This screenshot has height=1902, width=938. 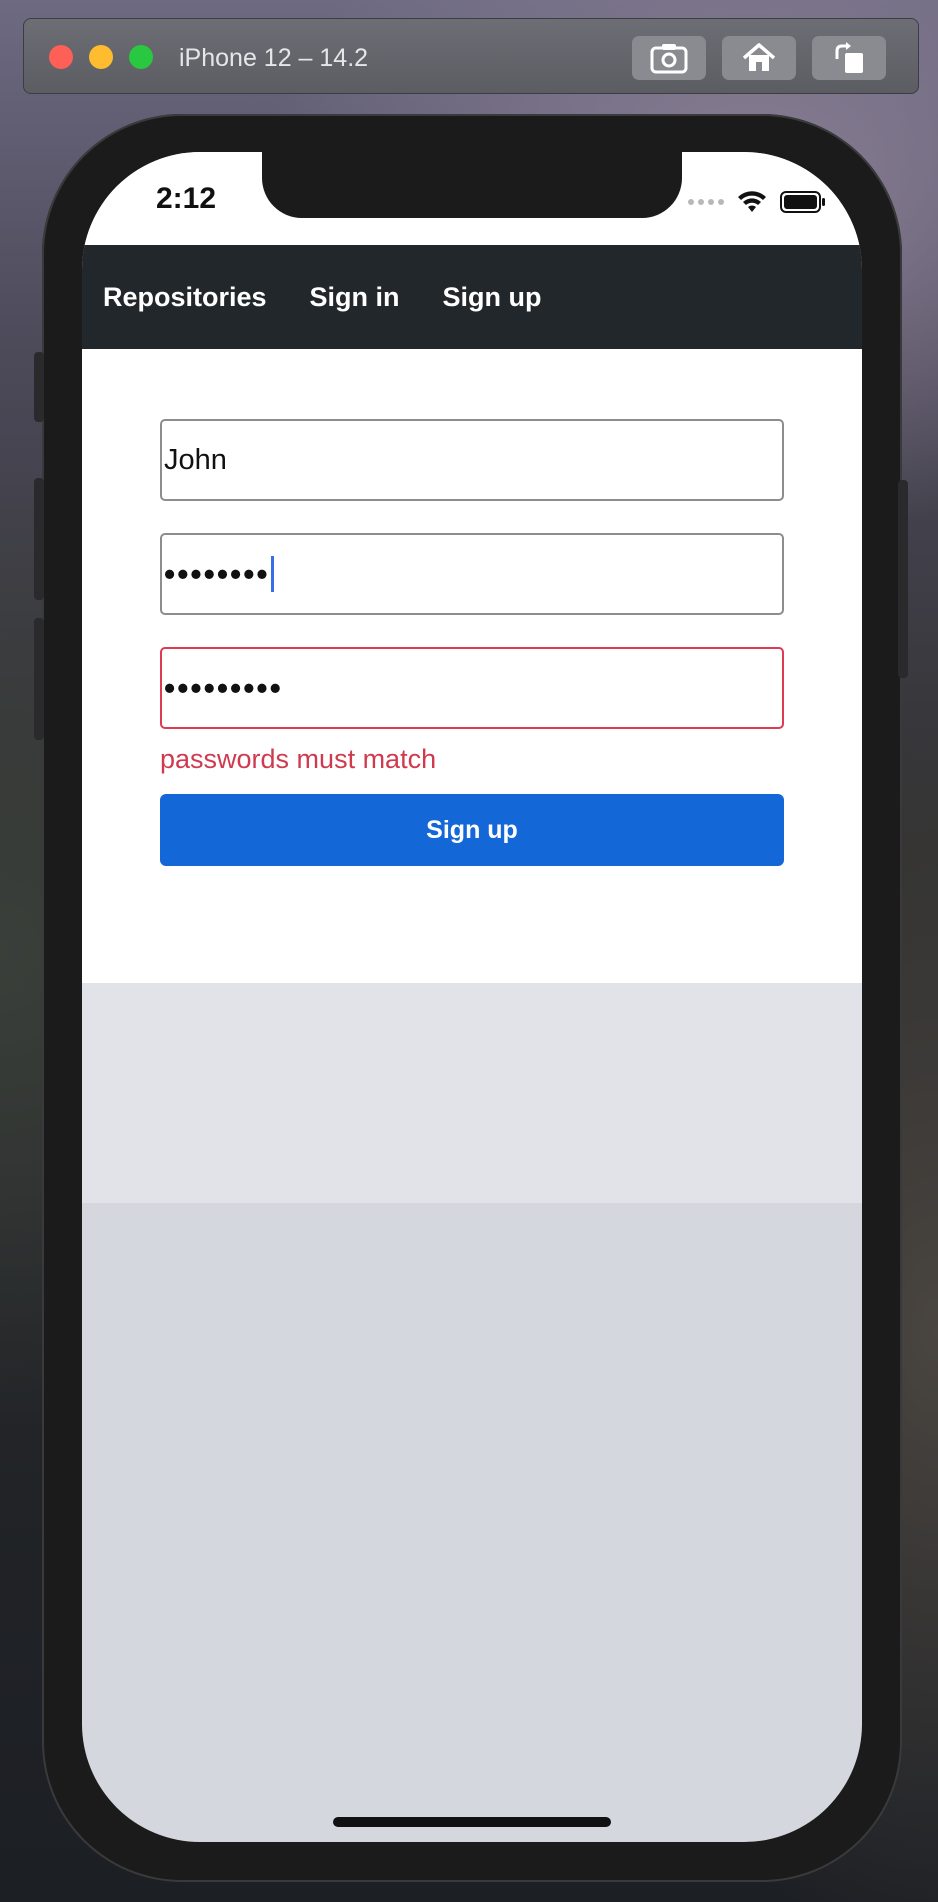 I want to click on battery-icon, so click(x=802, y=202).